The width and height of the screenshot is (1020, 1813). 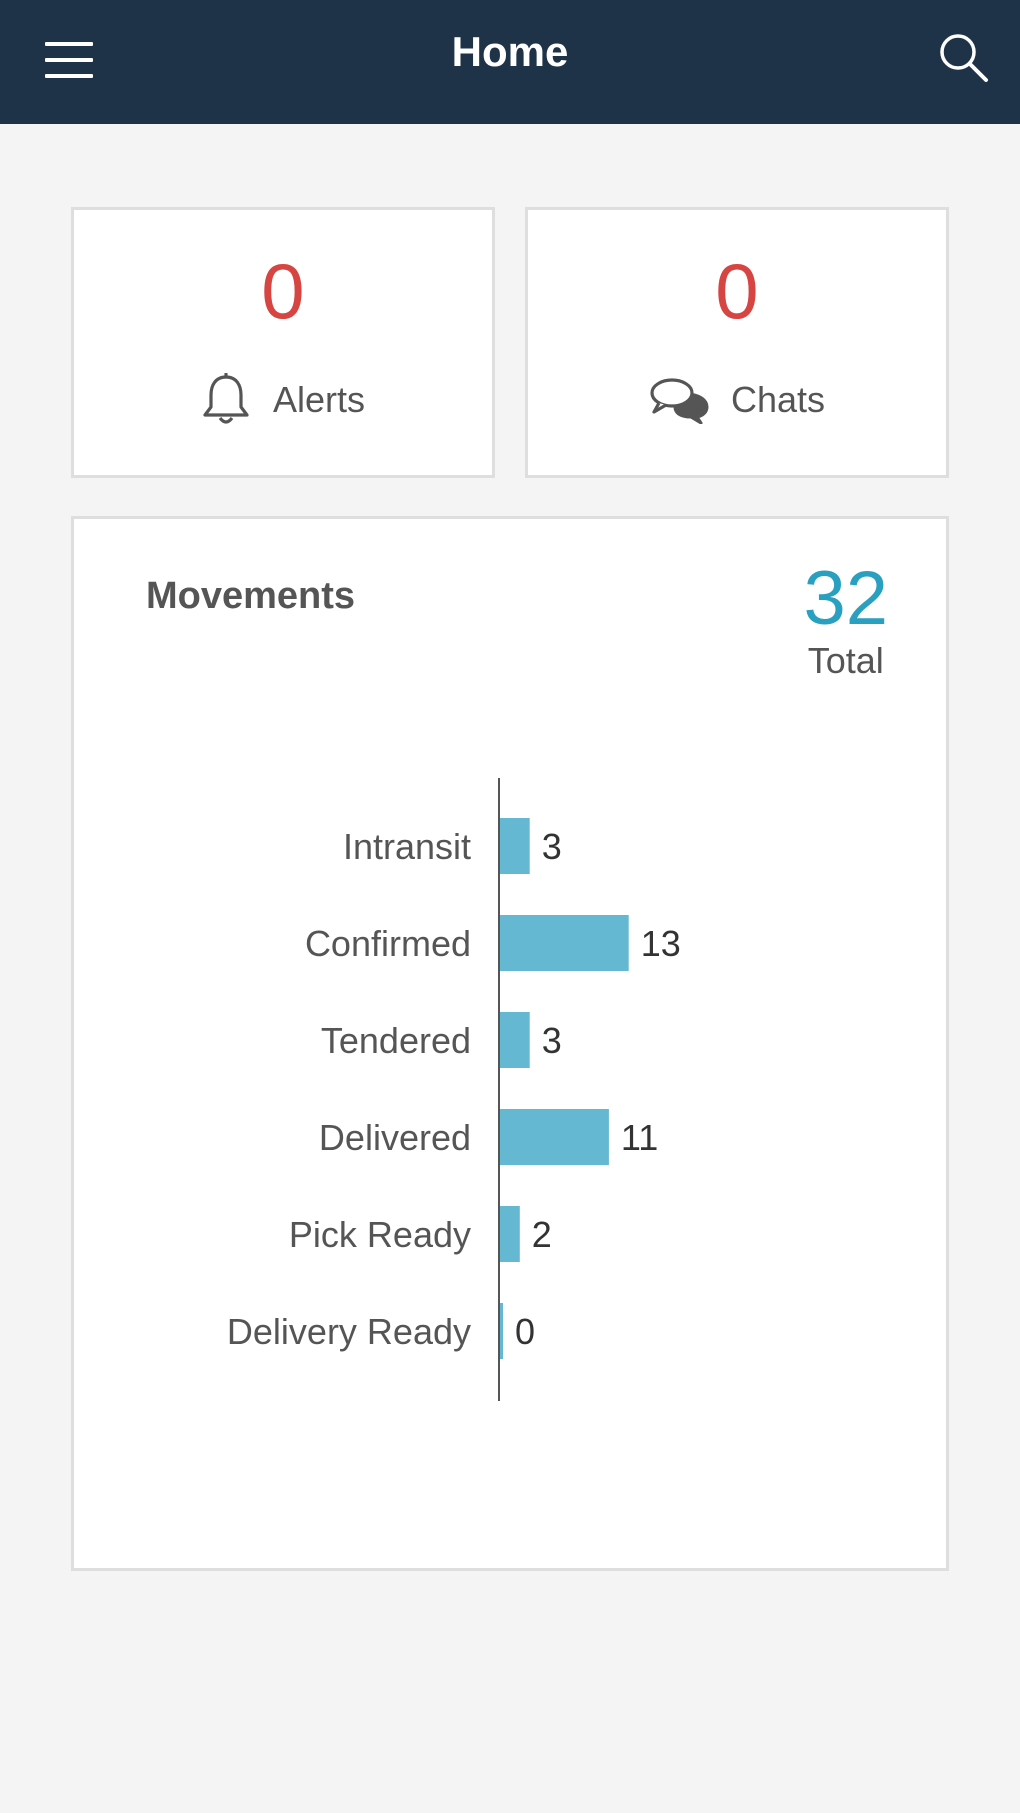 What do you see at coordinates (388, 943) in the screenshot?
I see `chart-category-label: Confirmed` at bounding box center [388, 943].